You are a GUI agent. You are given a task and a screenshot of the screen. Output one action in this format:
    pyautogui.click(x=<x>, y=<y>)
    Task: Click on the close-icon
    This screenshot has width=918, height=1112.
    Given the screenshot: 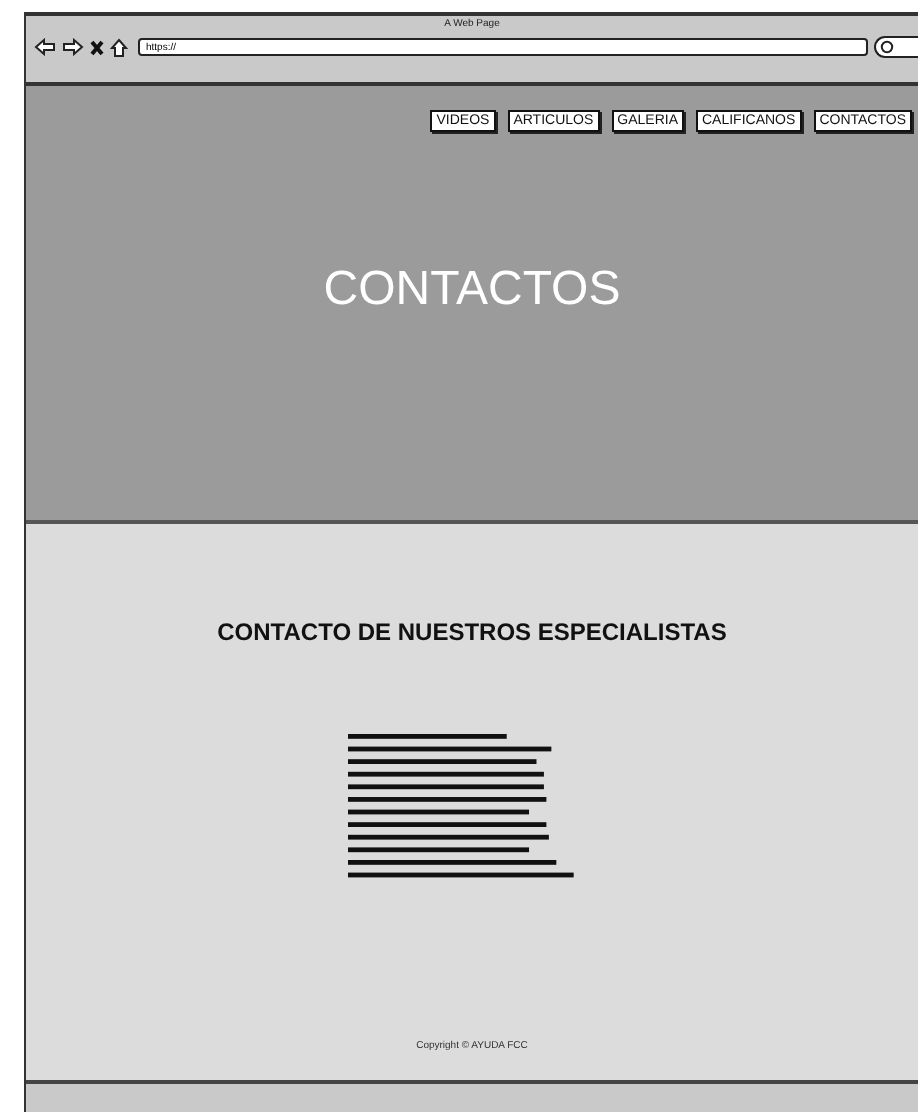 What is the action you would take?
    pyautogui.click(x=97, y=47)
    